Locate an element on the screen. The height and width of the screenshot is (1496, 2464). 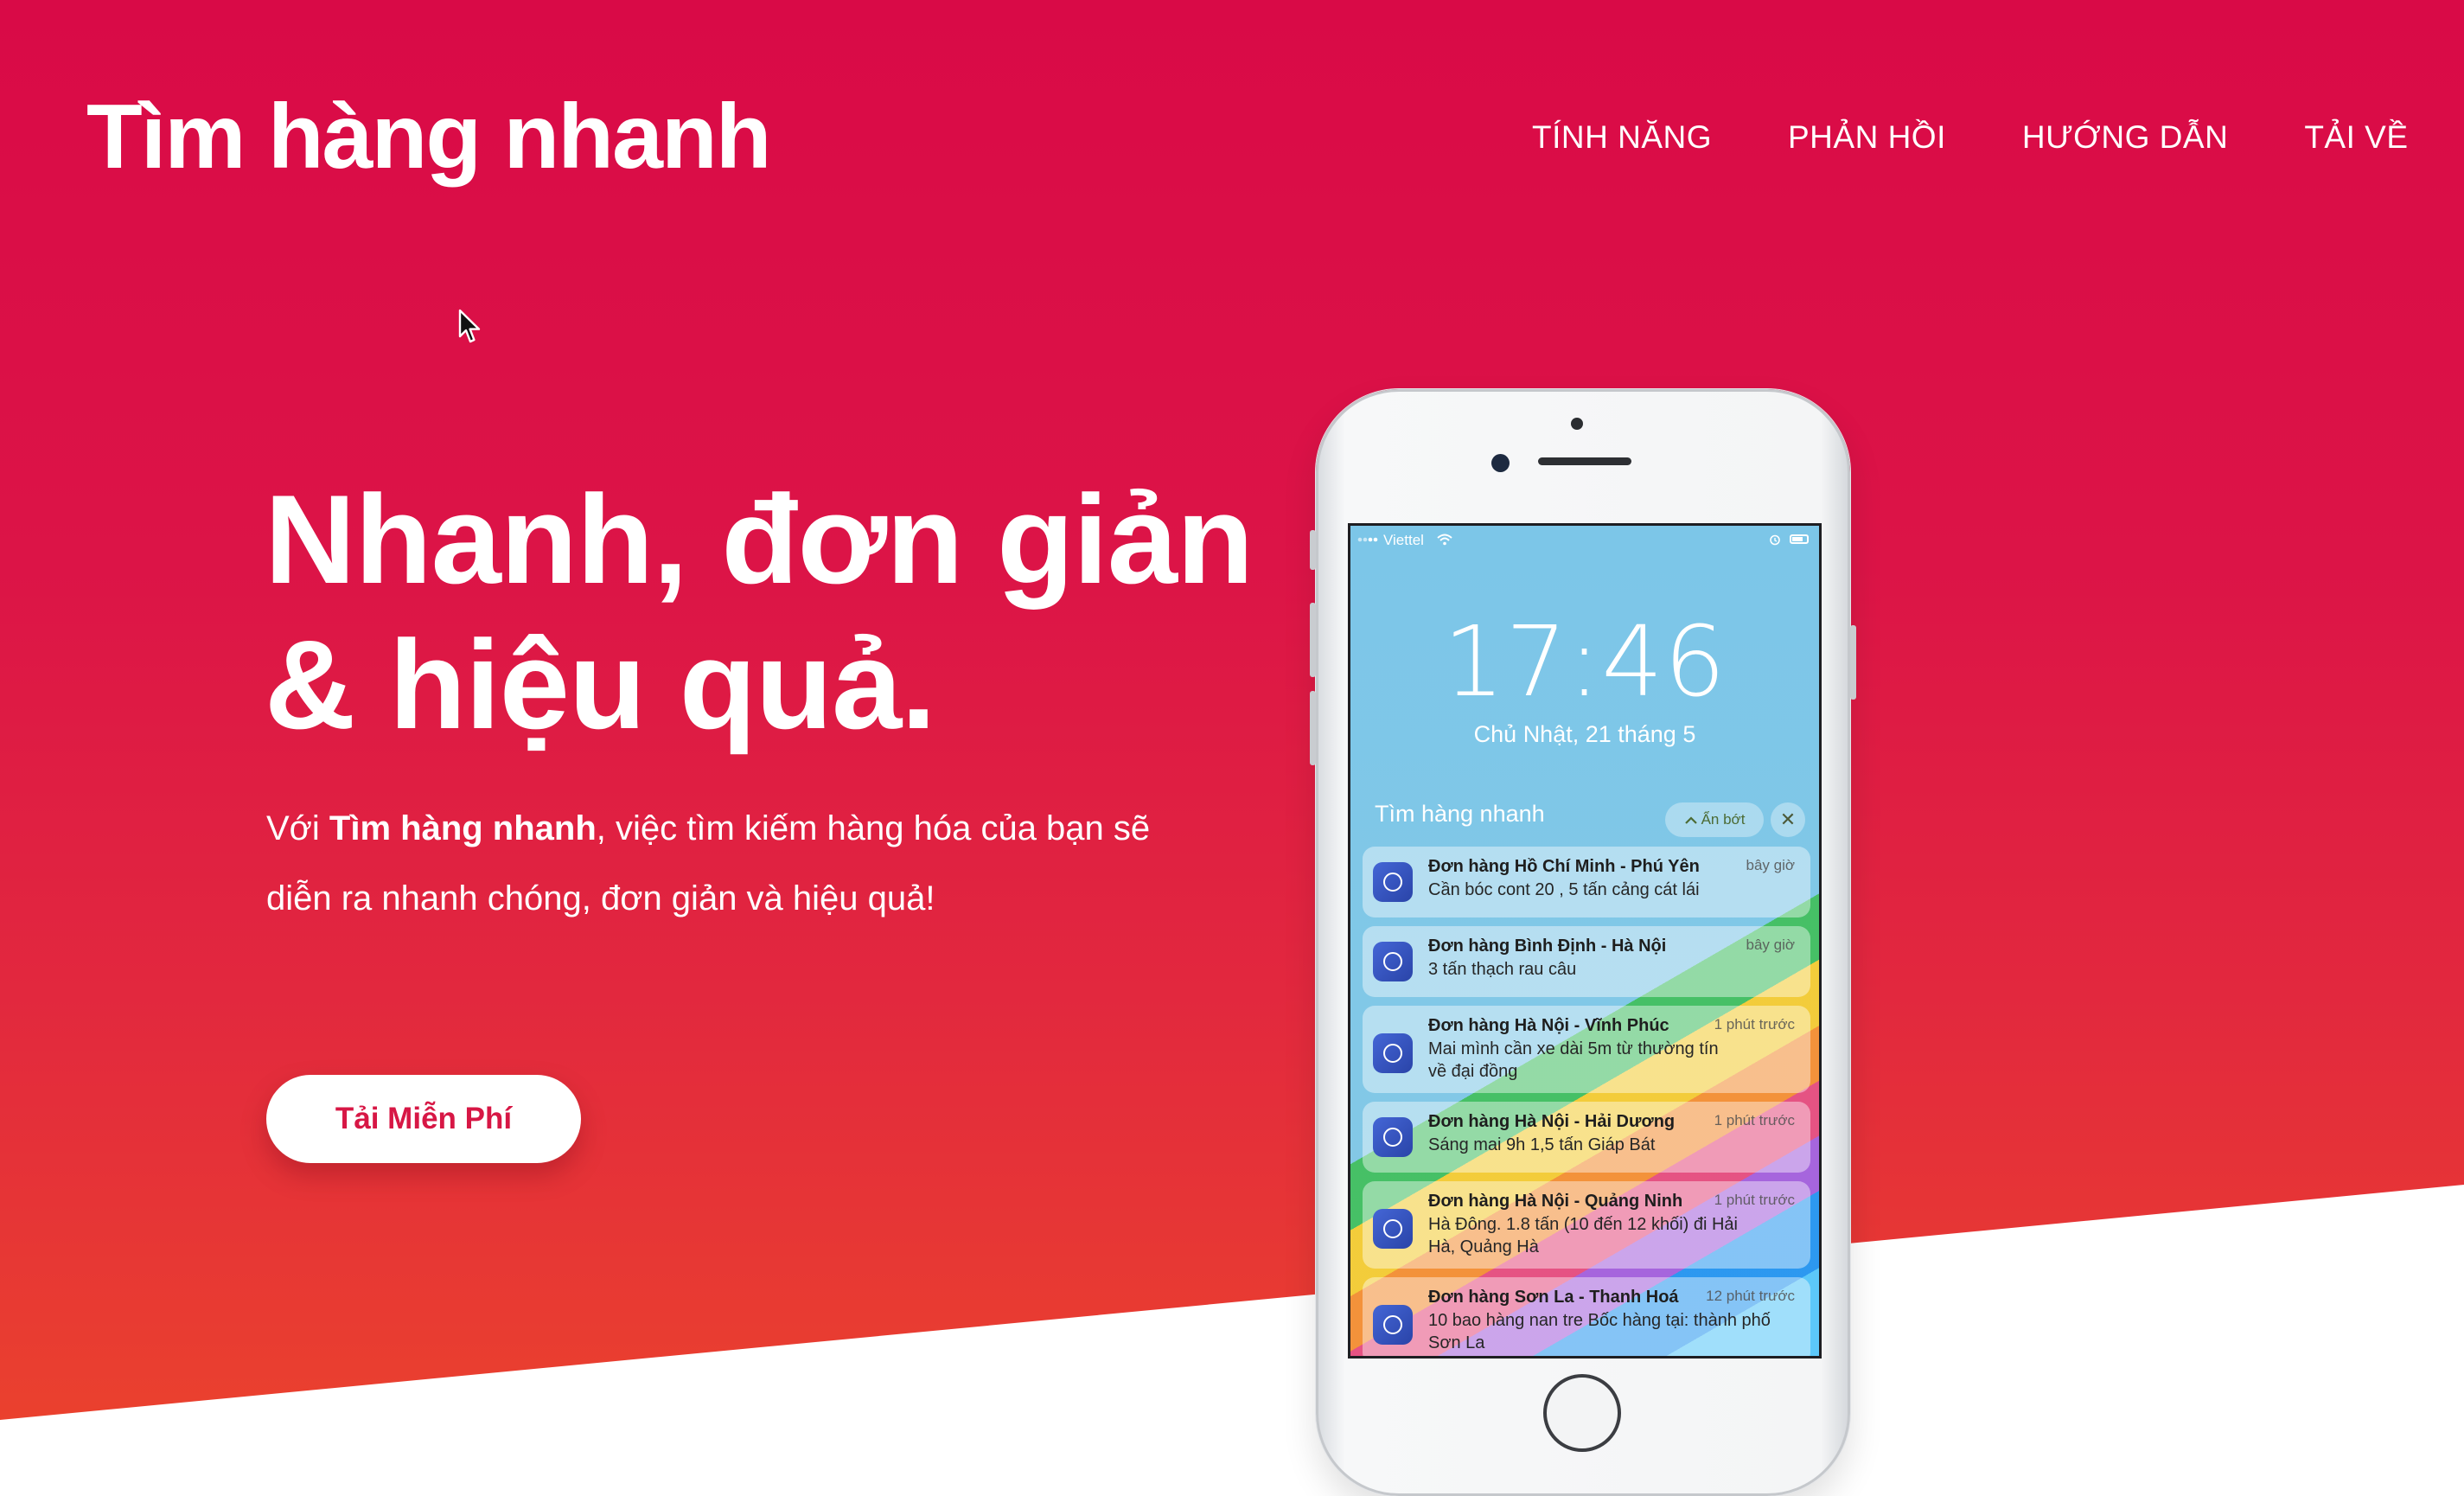
battery-icon is located at coordinates (1799, 539).